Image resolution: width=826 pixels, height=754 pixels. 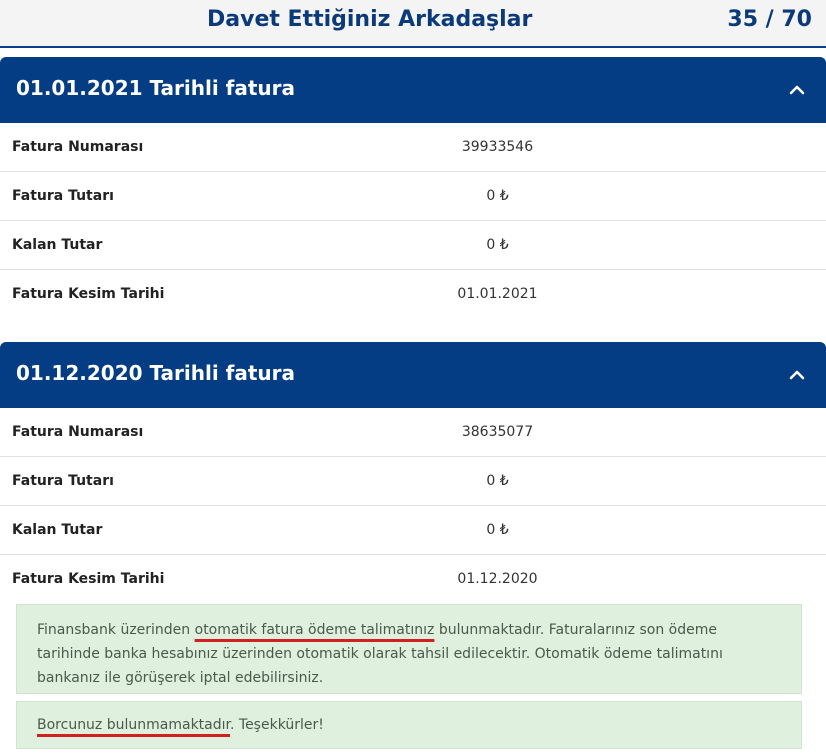 What do you see at coordinates (156, 373) in the screenshot?
I see `invoice-title: 01.12.2020 Tarihli fatura` at bounding box center [156, 373].